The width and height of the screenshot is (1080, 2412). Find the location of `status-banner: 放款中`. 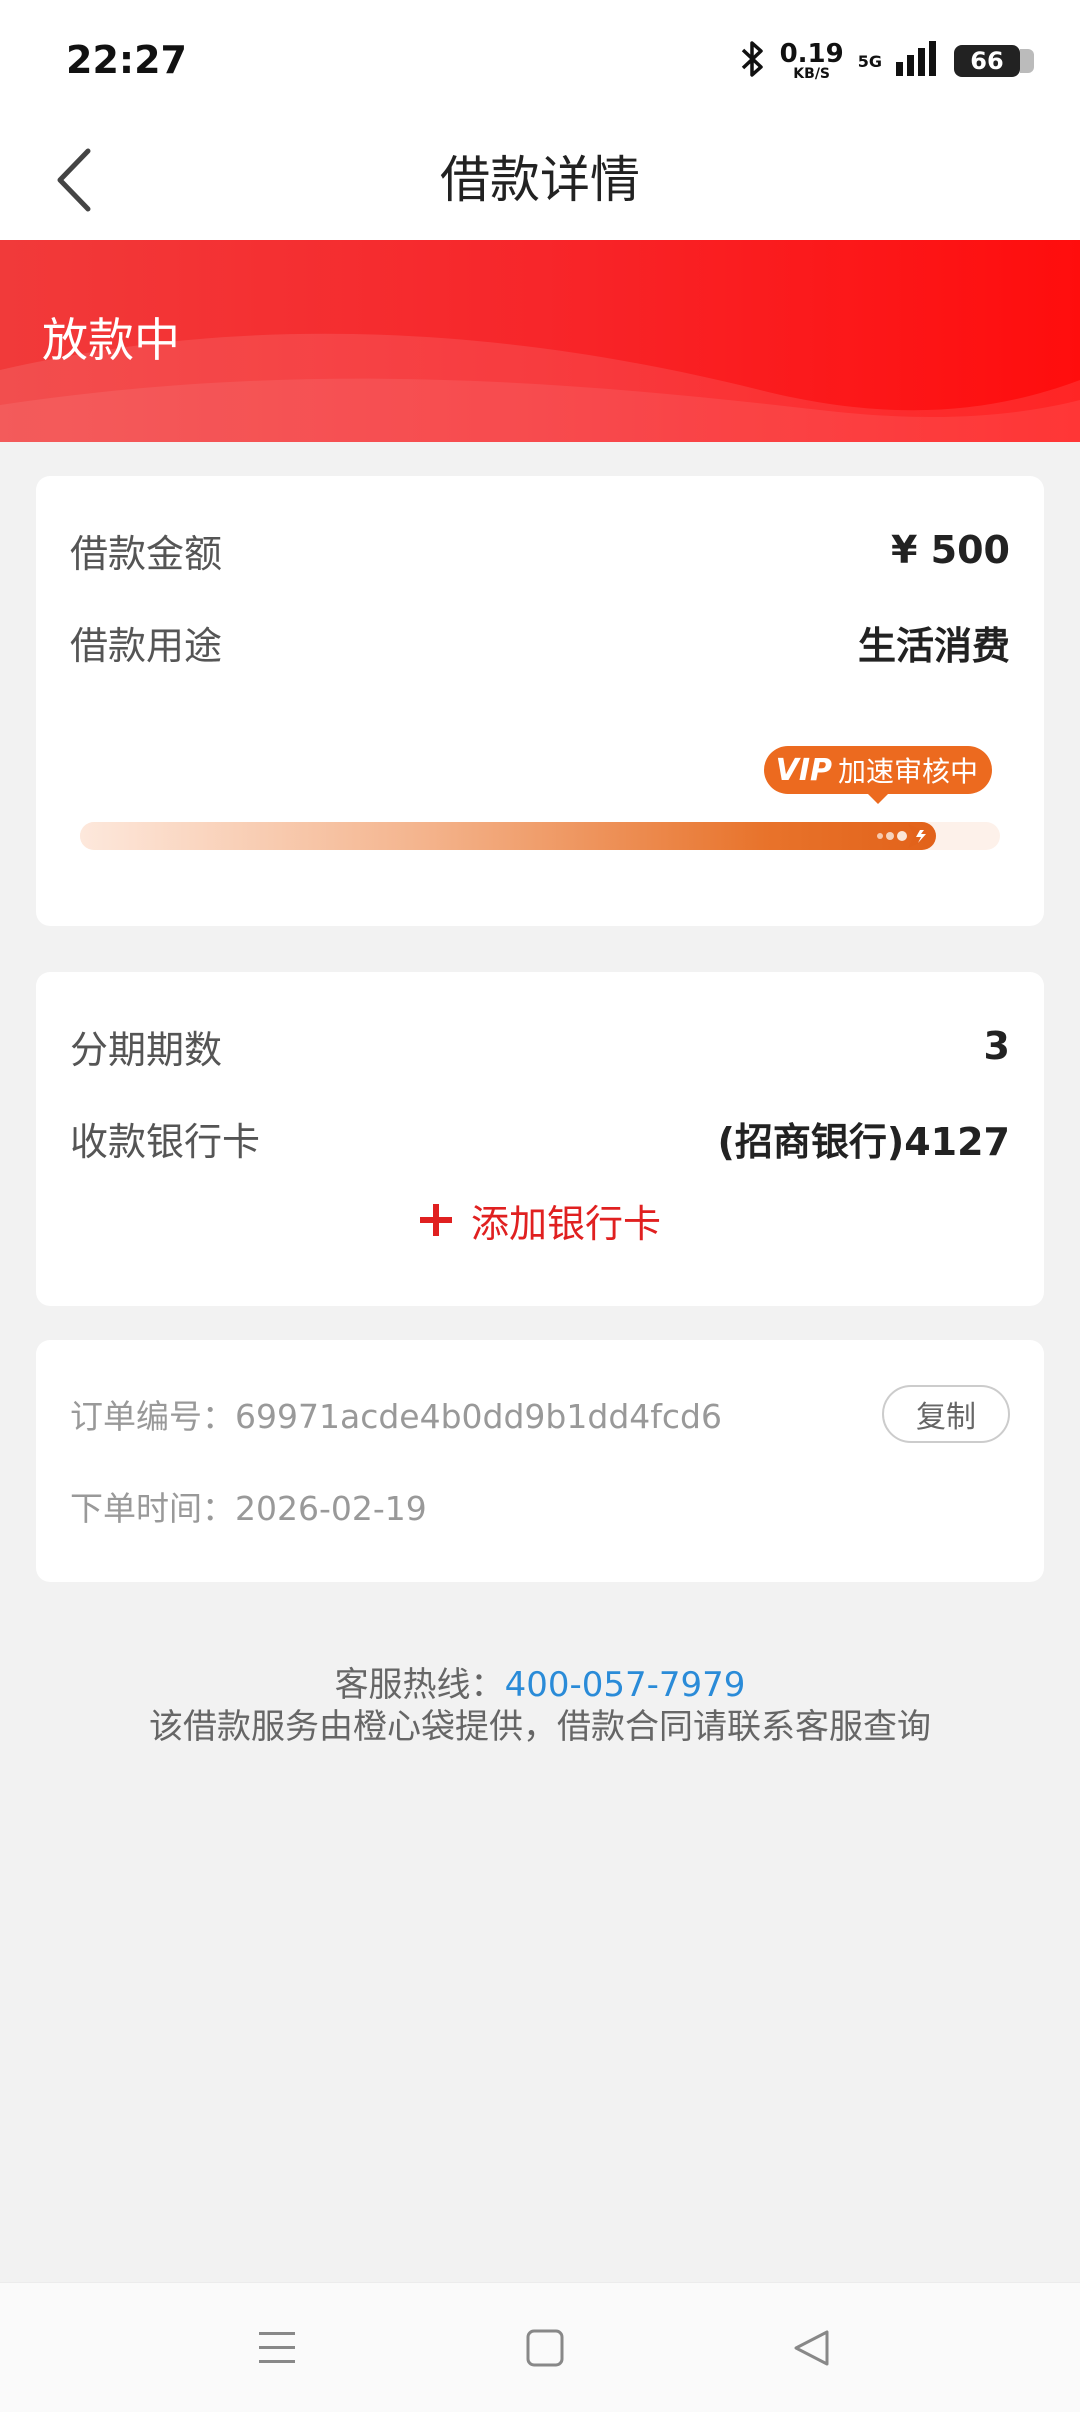

status-banner: 放款中 is located at coordinates (540, 341).